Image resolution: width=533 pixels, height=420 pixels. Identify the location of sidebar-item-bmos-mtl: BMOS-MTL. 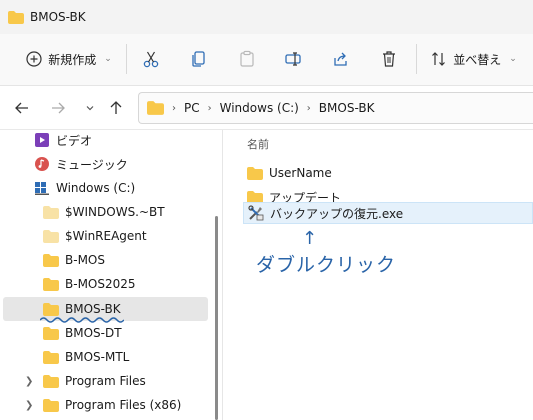
(105, 357).